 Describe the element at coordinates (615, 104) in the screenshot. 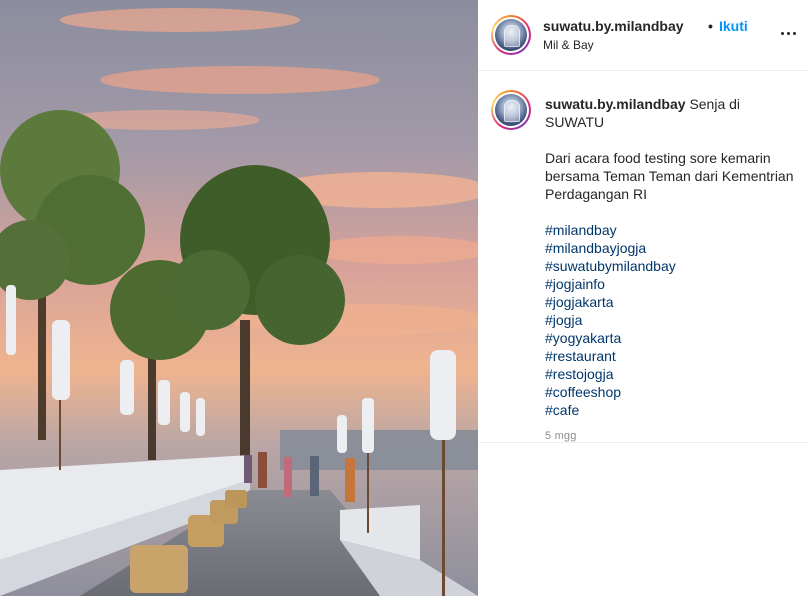

I see `caption-username-link: suwatu.by.milandbay` at that location.